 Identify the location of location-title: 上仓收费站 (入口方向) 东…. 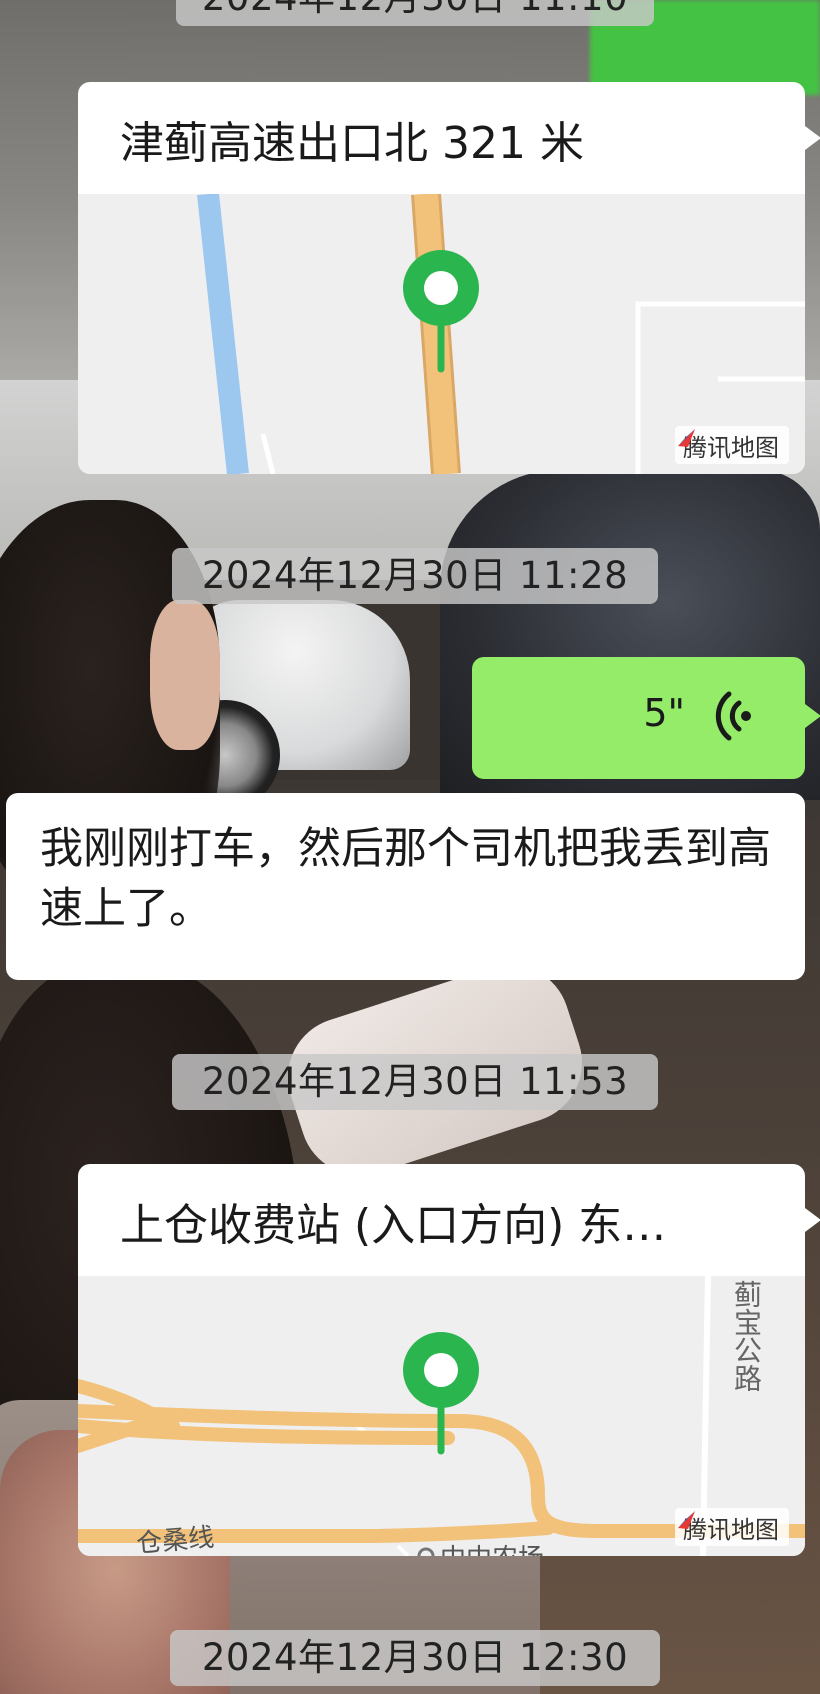
(393, 1225).